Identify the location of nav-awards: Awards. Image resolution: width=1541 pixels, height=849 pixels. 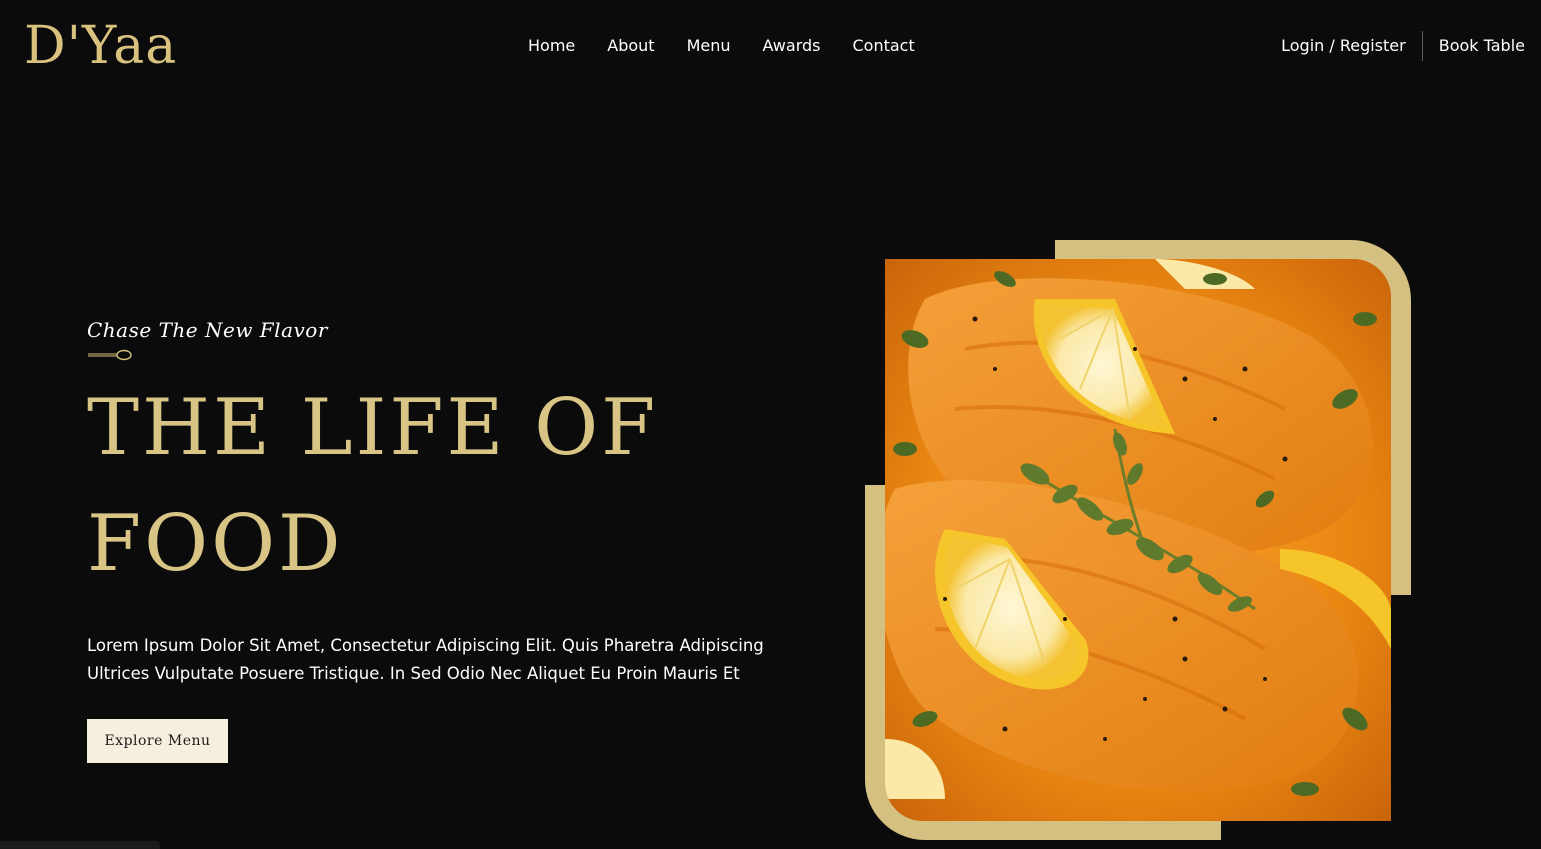
(792, 46).